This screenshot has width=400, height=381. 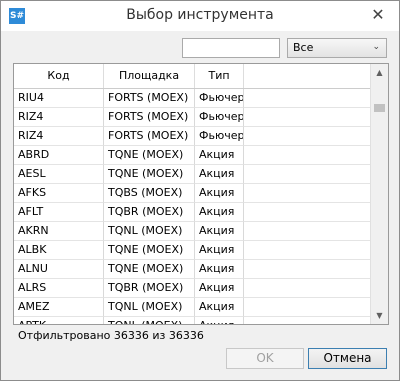 What do you see at coordinates (59, 269) in the screenshot?
I see `cell-code: ALNU` at bounding box center [59, 269].